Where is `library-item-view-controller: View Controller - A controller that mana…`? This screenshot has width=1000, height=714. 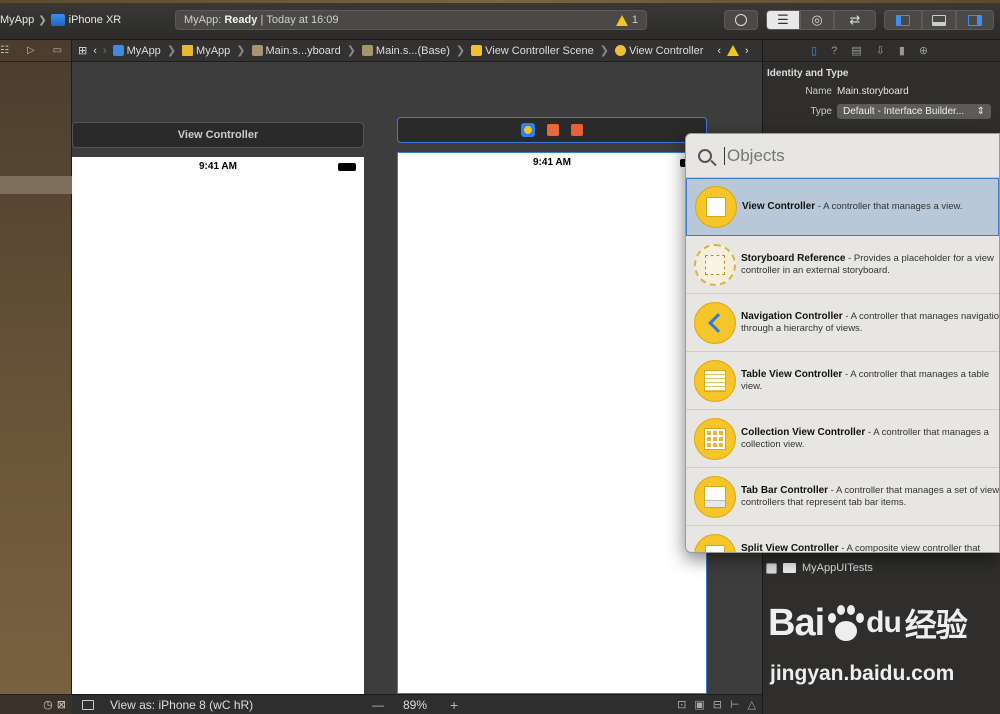 library-item-view-controller: View Controller - A controller that mana… is located at coordinates (842, 207).